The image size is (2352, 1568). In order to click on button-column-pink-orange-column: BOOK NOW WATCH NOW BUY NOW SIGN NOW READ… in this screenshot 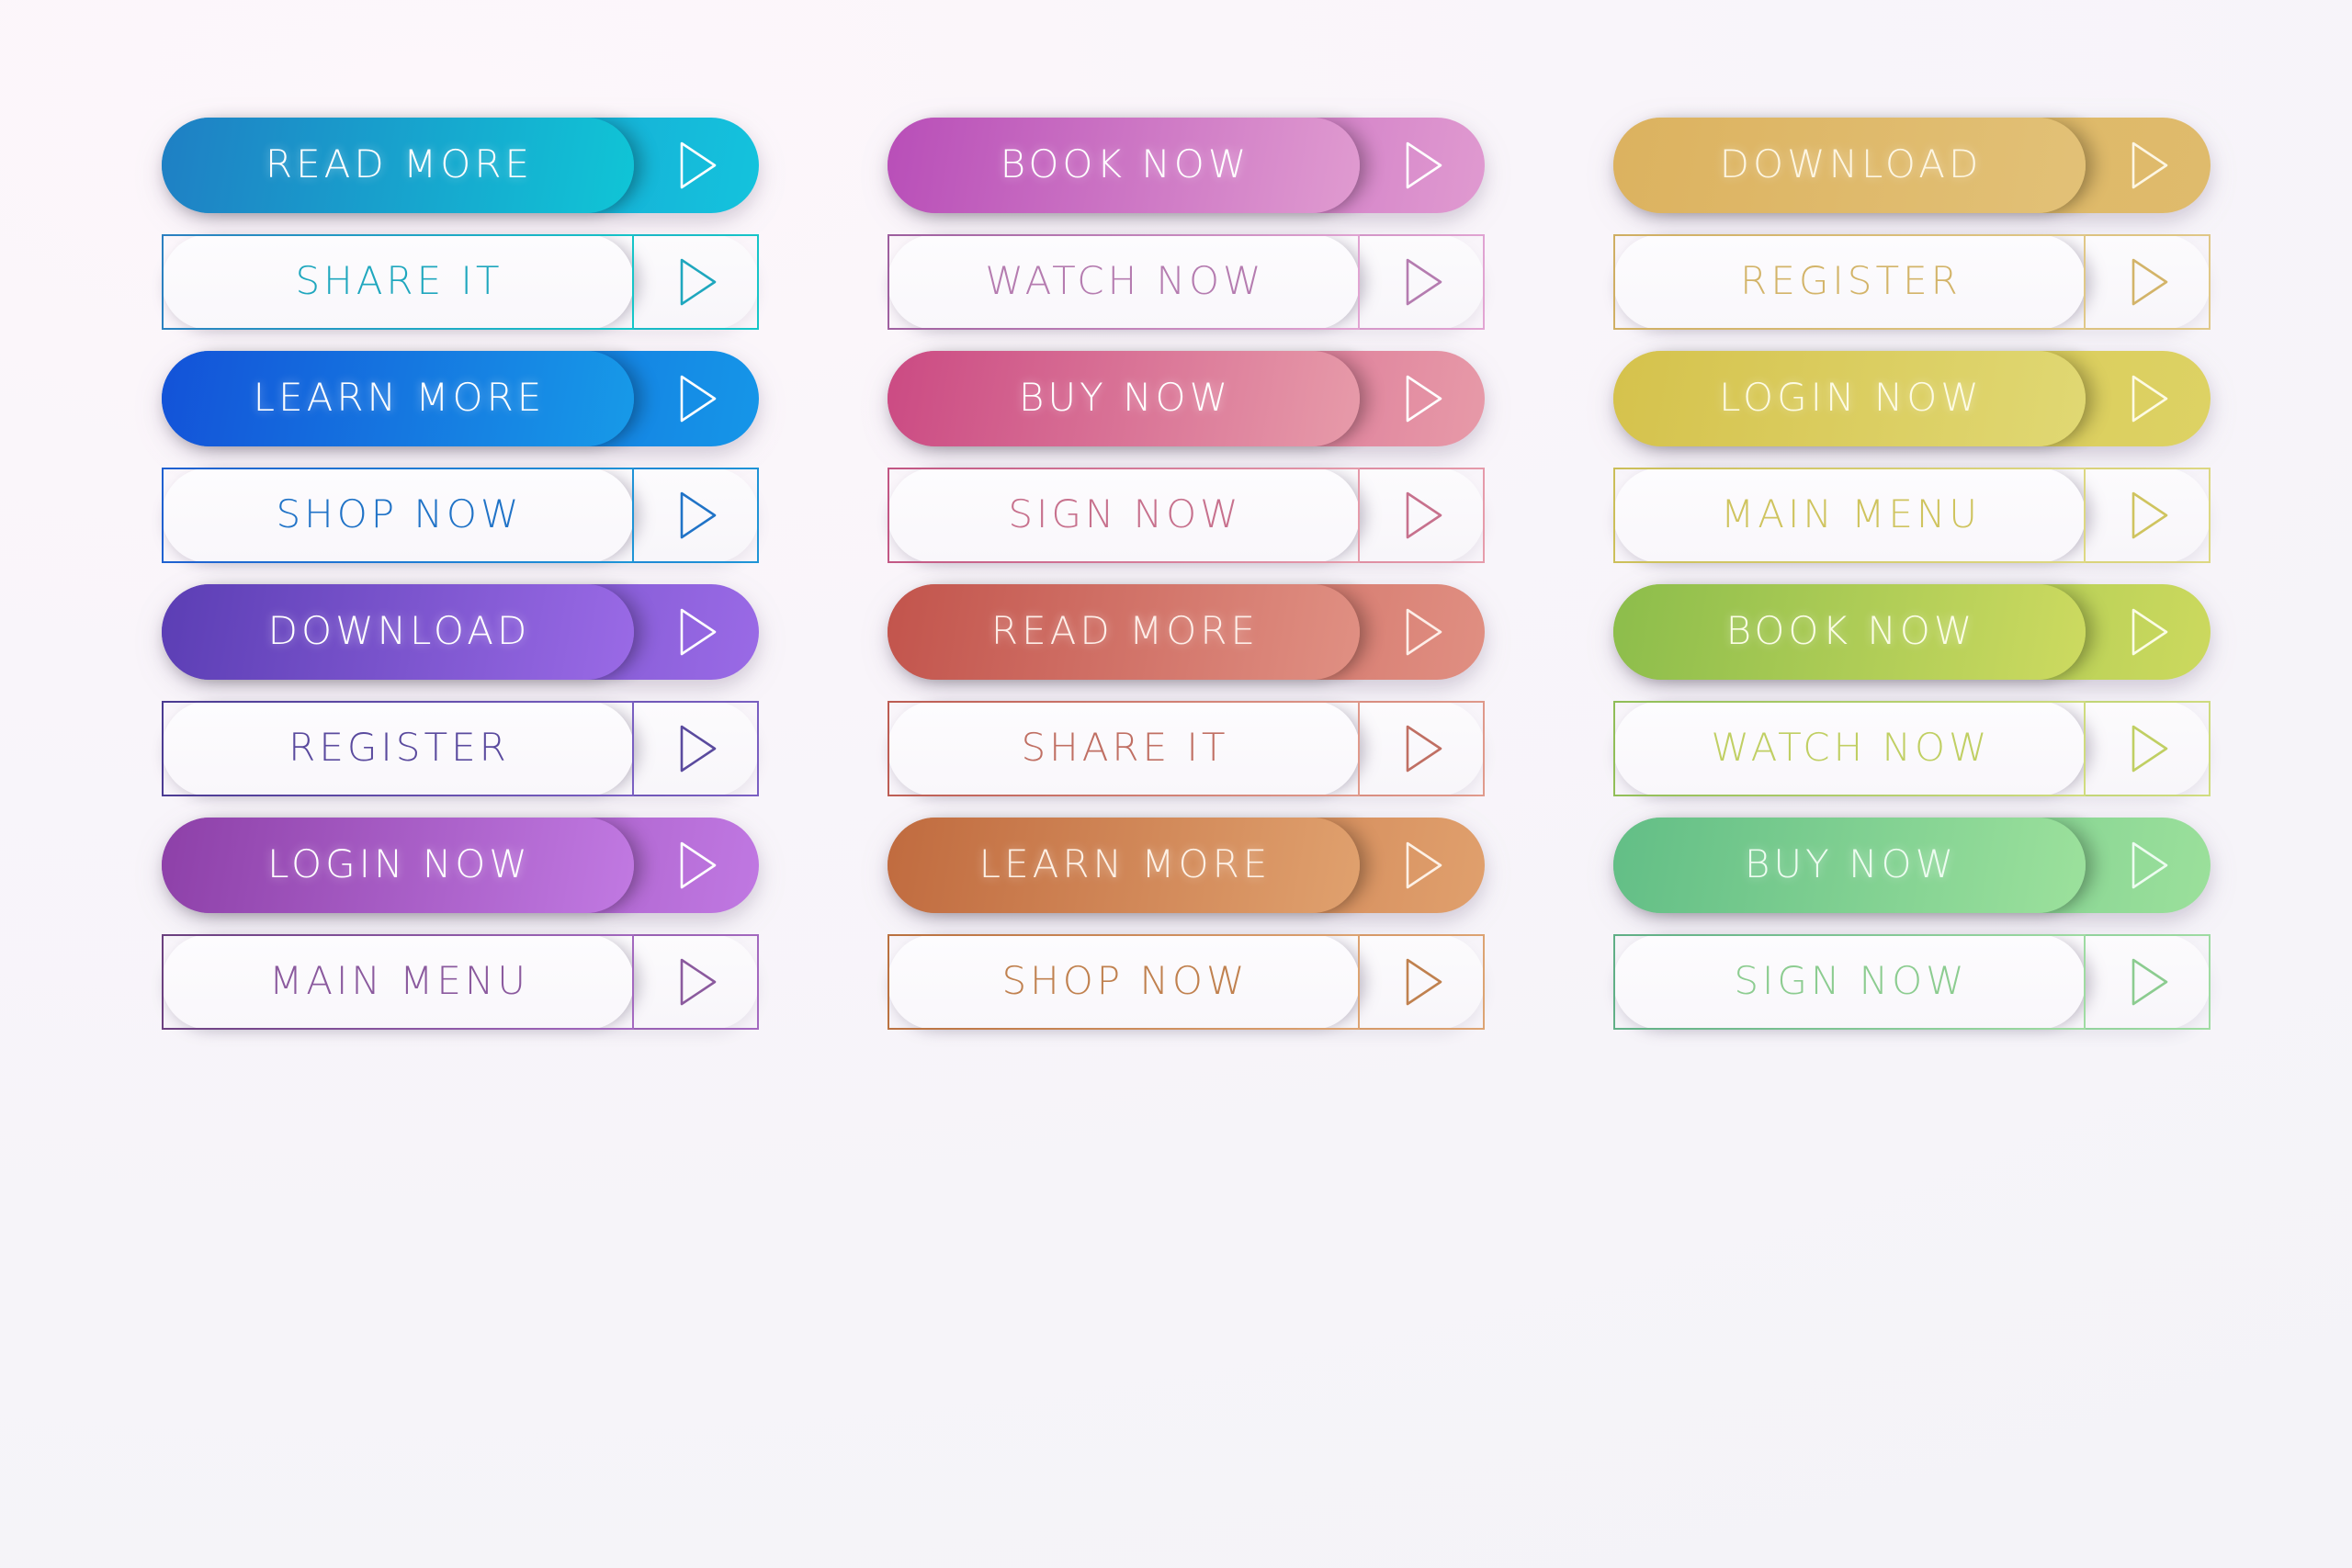, I will do `click(1186, 574)`.